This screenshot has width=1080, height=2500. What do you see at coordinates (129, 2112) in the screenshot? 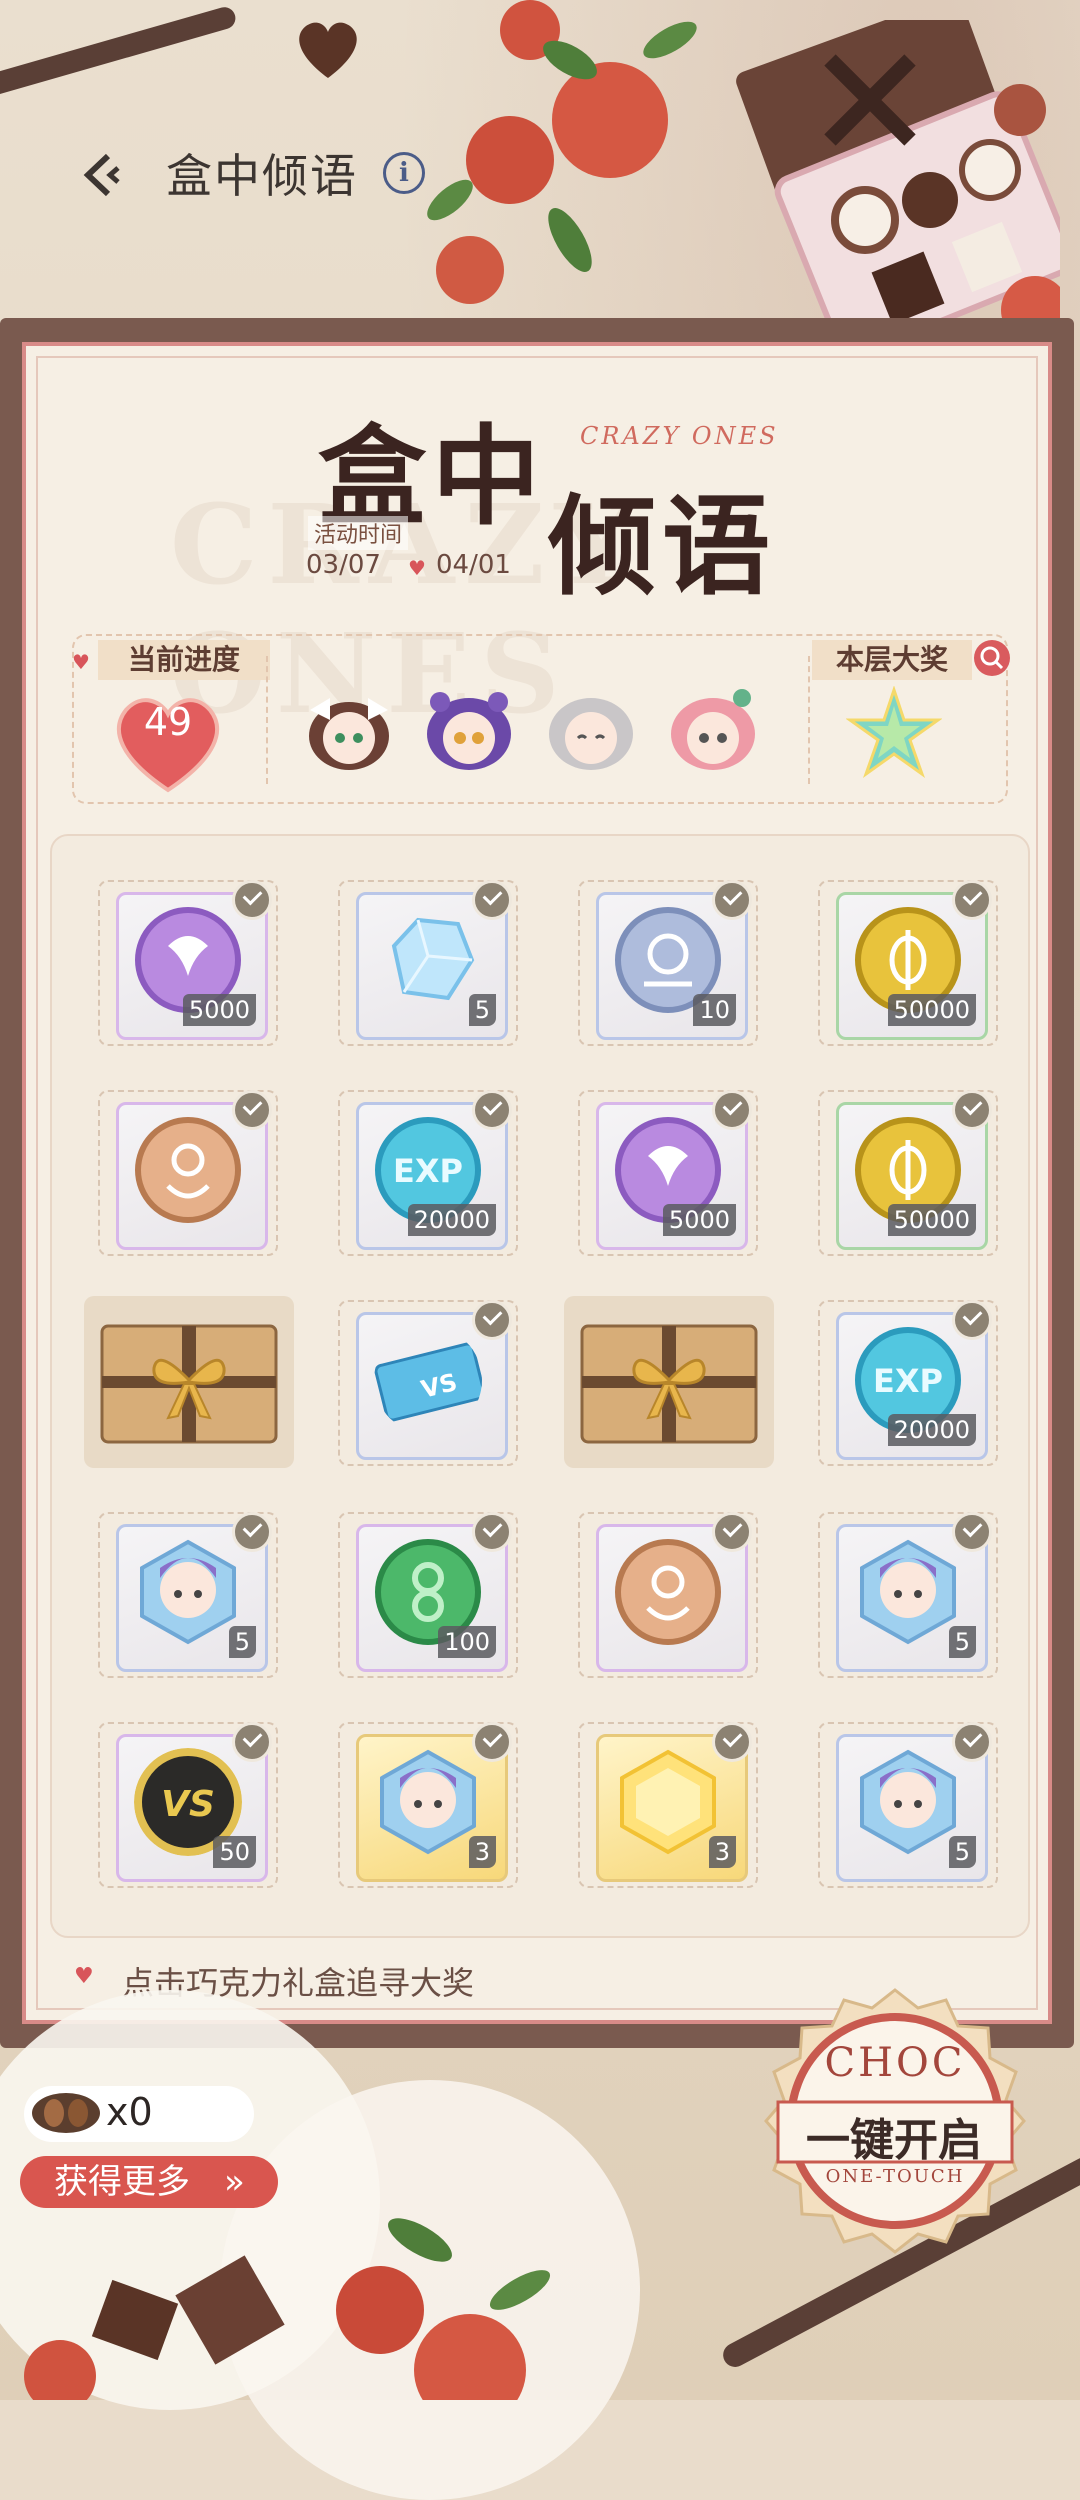
I see `currency-count: x0` at bounding box center [129, 2112].